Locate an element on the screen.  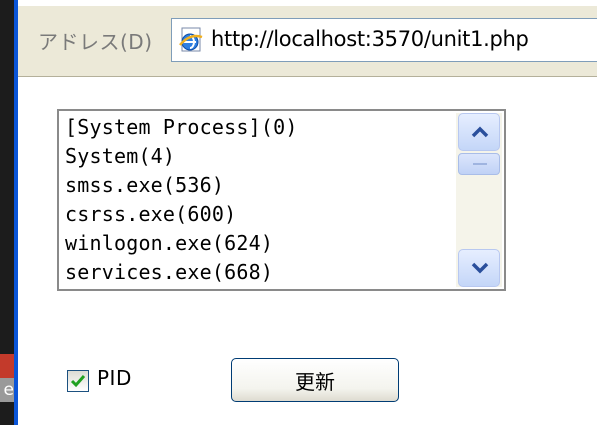
scroll-down-button is located at coordinates (479, 268).